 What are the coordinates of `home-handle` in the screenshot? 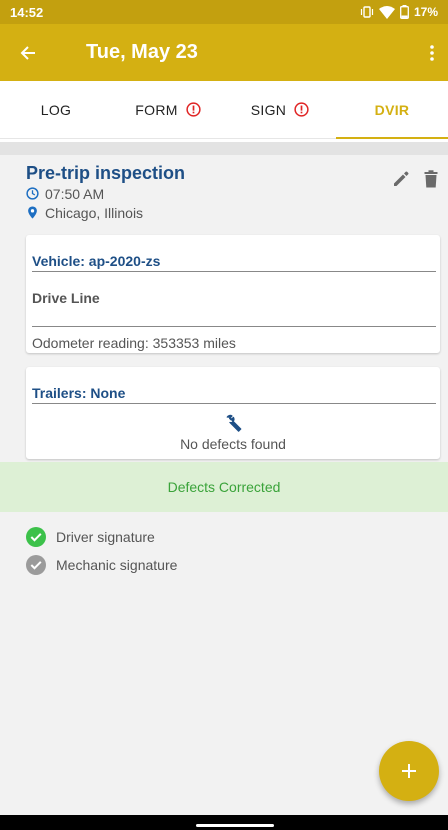 It's located at (235, 825).